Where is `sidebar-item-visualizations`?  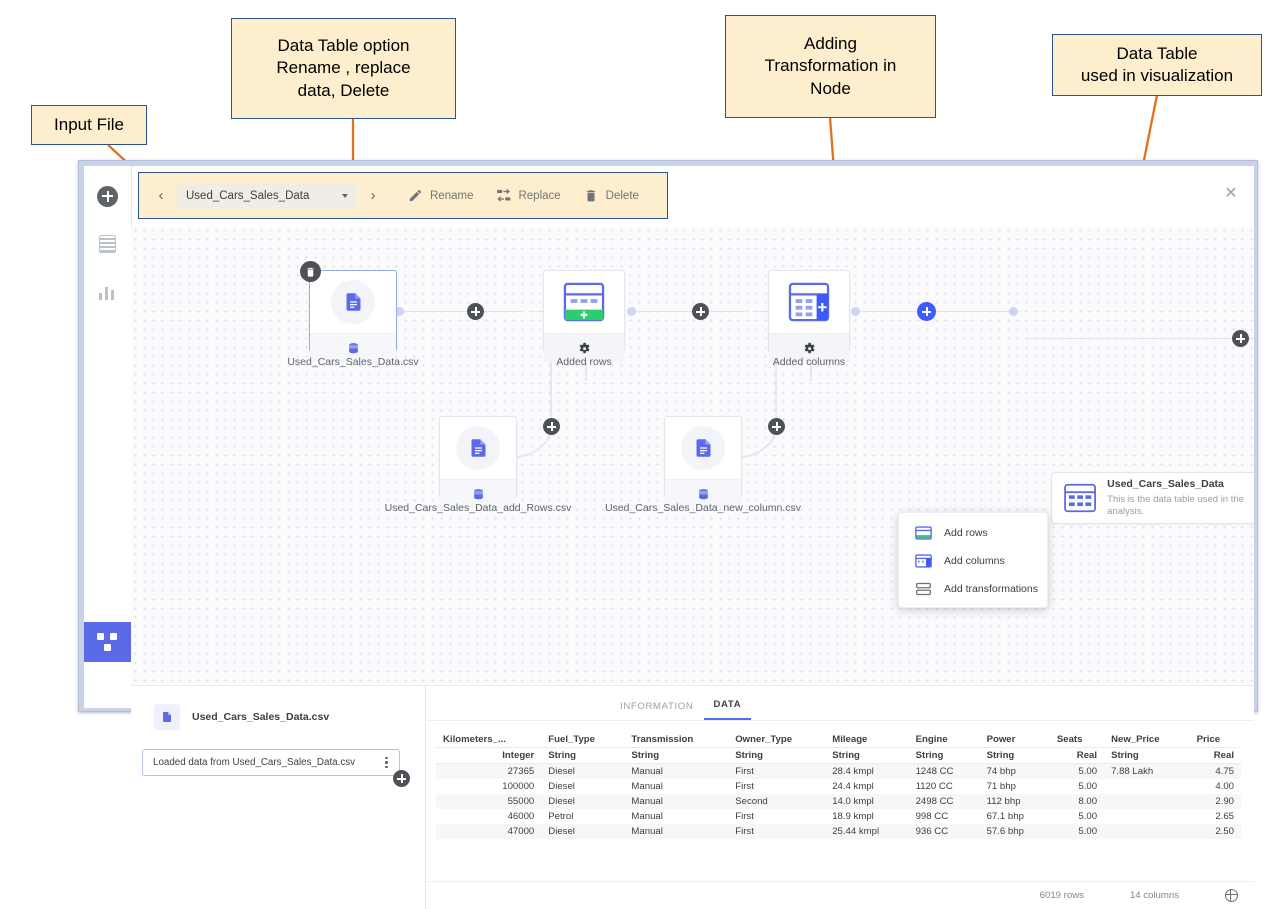
sidebar-item-visualizations is located at coordinates (107, 292).